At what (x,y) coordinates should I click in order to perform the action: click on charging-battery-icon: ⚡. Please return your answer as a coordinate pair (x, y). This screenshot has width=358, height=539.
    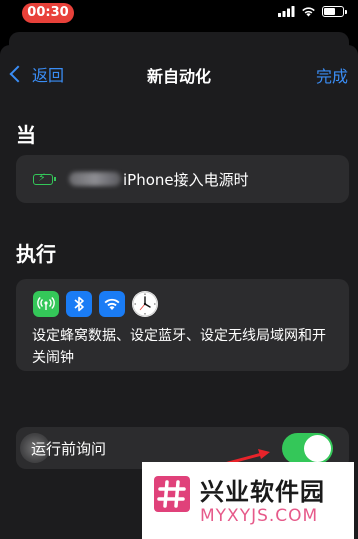
    Looking at the image, I should click on (44, 178).